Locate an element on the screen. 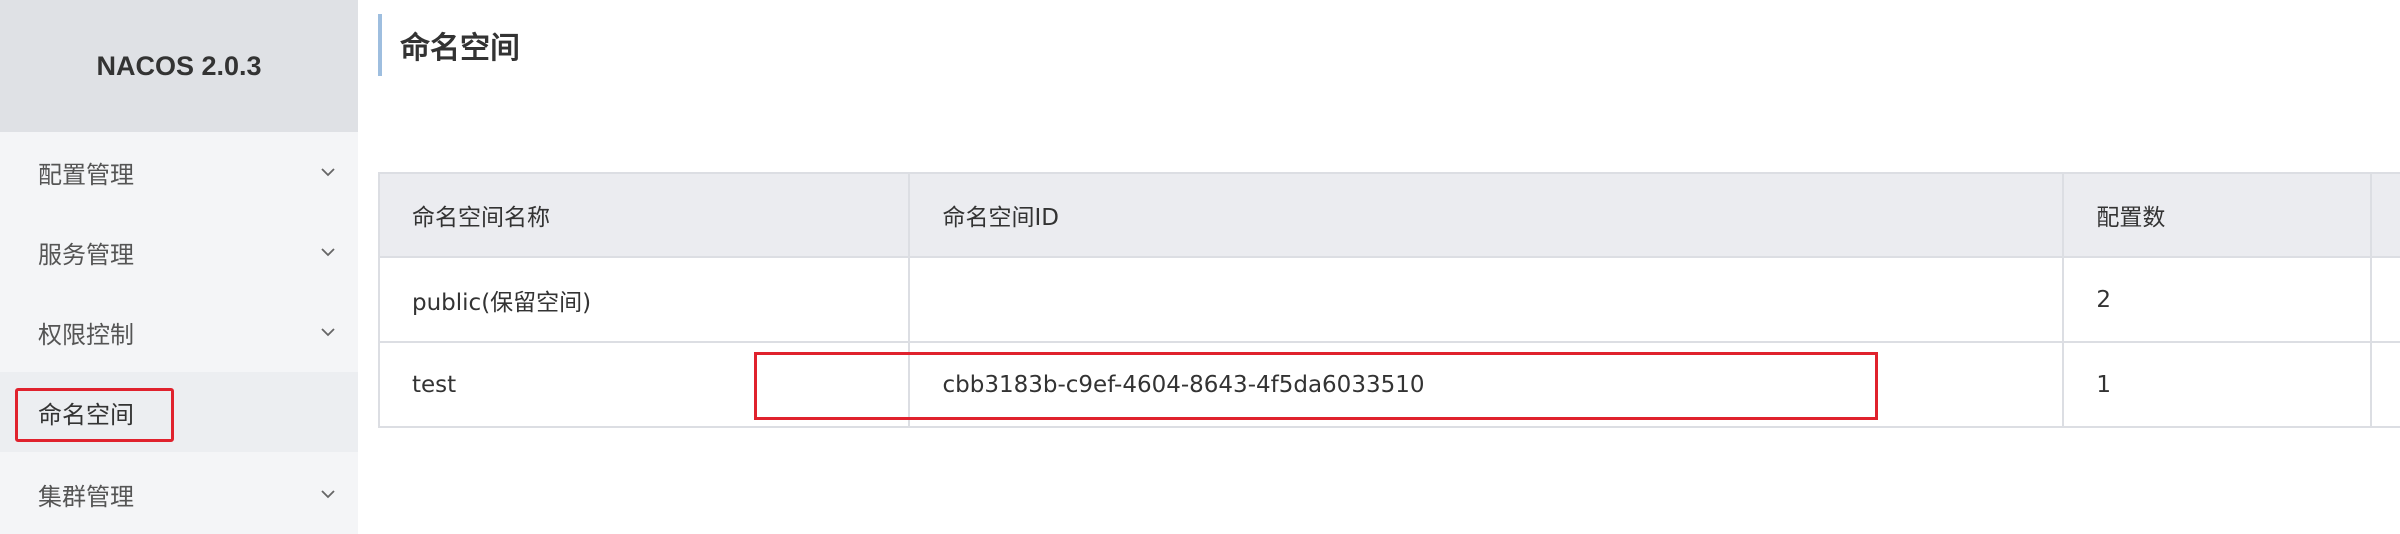 The width and height of the screenshot is (2400, 534). page-title: 命名空间 is located at coordinates (449, 45).